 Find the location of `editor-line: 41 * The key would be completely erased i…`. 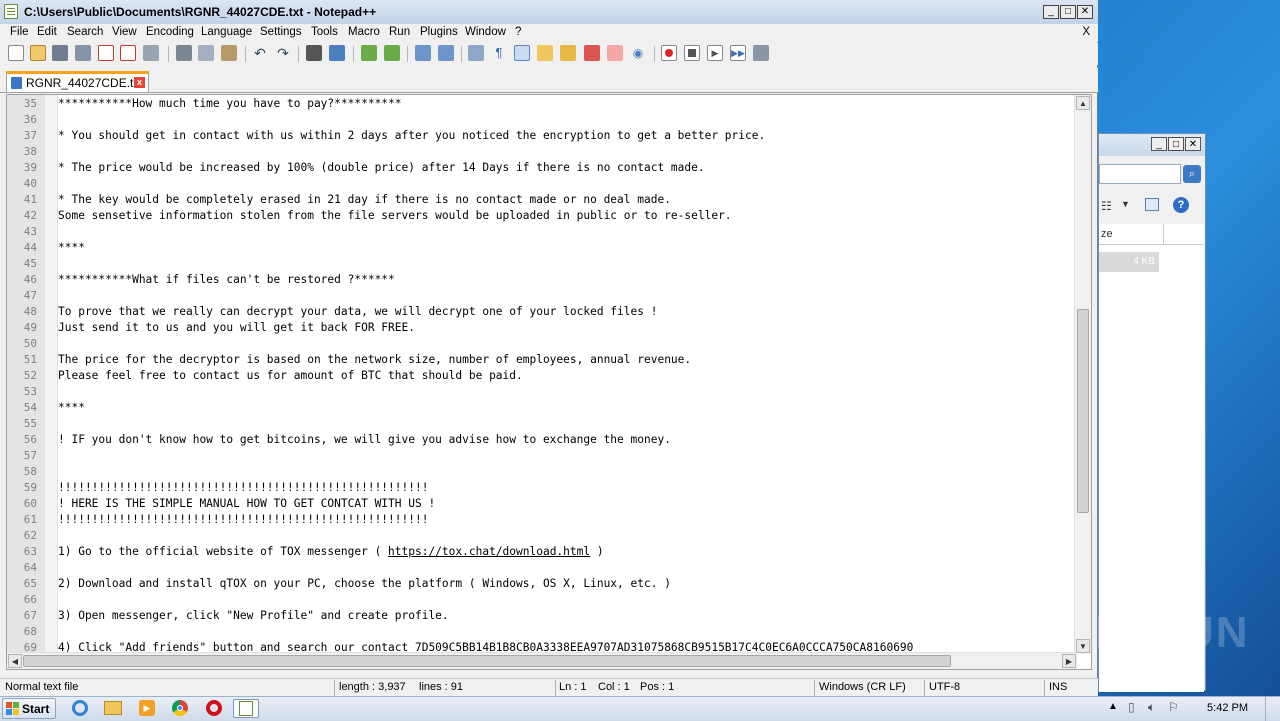

editor-line: 41 * The key would be completely erased i… is located at coordinates (542, 200).